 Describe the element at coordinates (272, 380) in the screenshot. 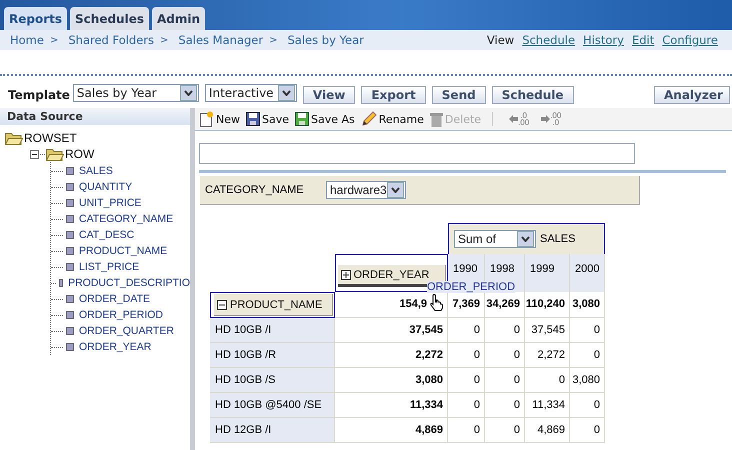

I see `row-header: HD 10GB /S` at that location.